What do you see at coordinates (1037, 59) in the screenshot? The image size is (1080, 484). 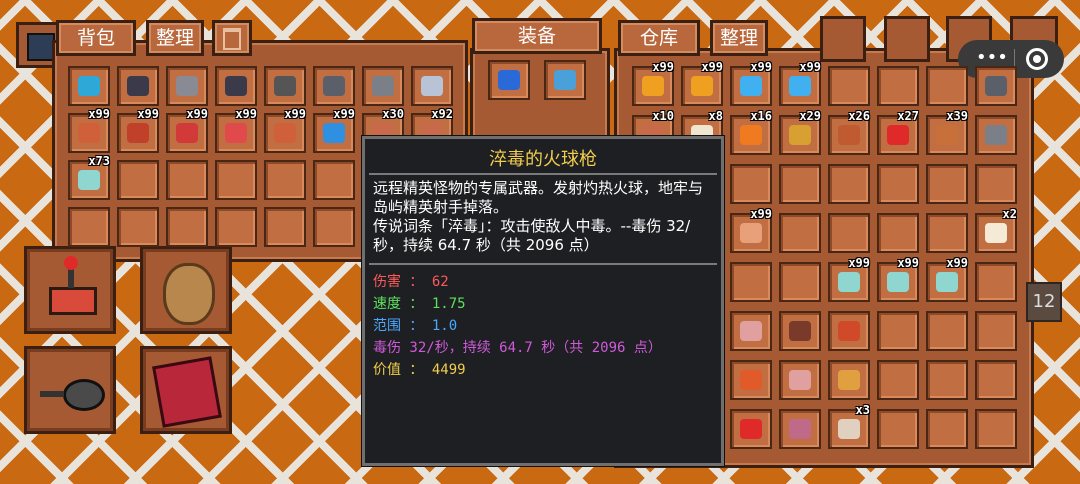 I see `close-target-icon` at bounding box center [1037, 59].